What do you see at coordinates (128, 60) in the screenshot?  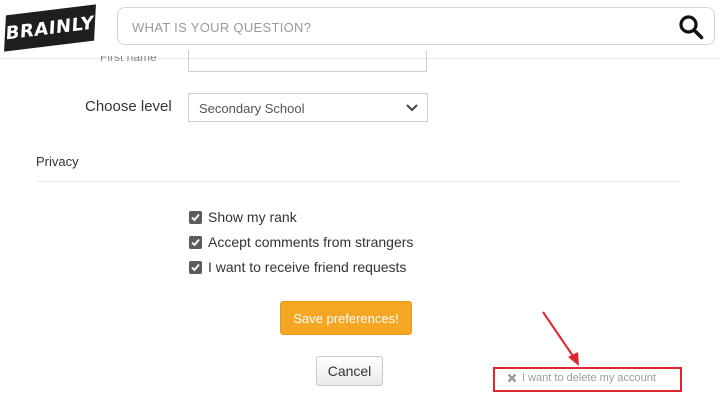 I see `first-name-label: First name` at bounding box center [128, 60].